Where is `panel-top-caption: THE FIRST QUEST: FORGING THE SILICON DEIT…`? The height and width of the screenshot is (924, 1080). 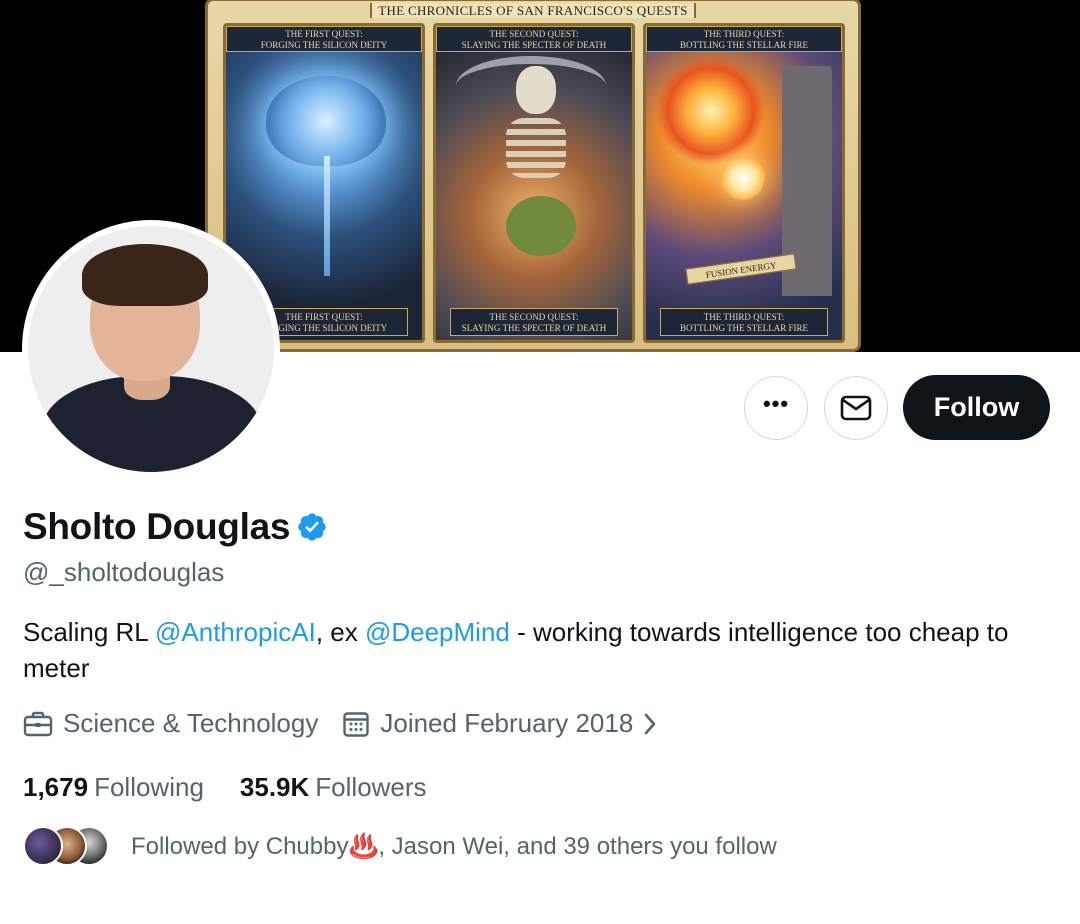 panel-top-caption: THE FIRST QUEST: FORGING THE SILICON DEIT… is located at coordinates (324, 39).